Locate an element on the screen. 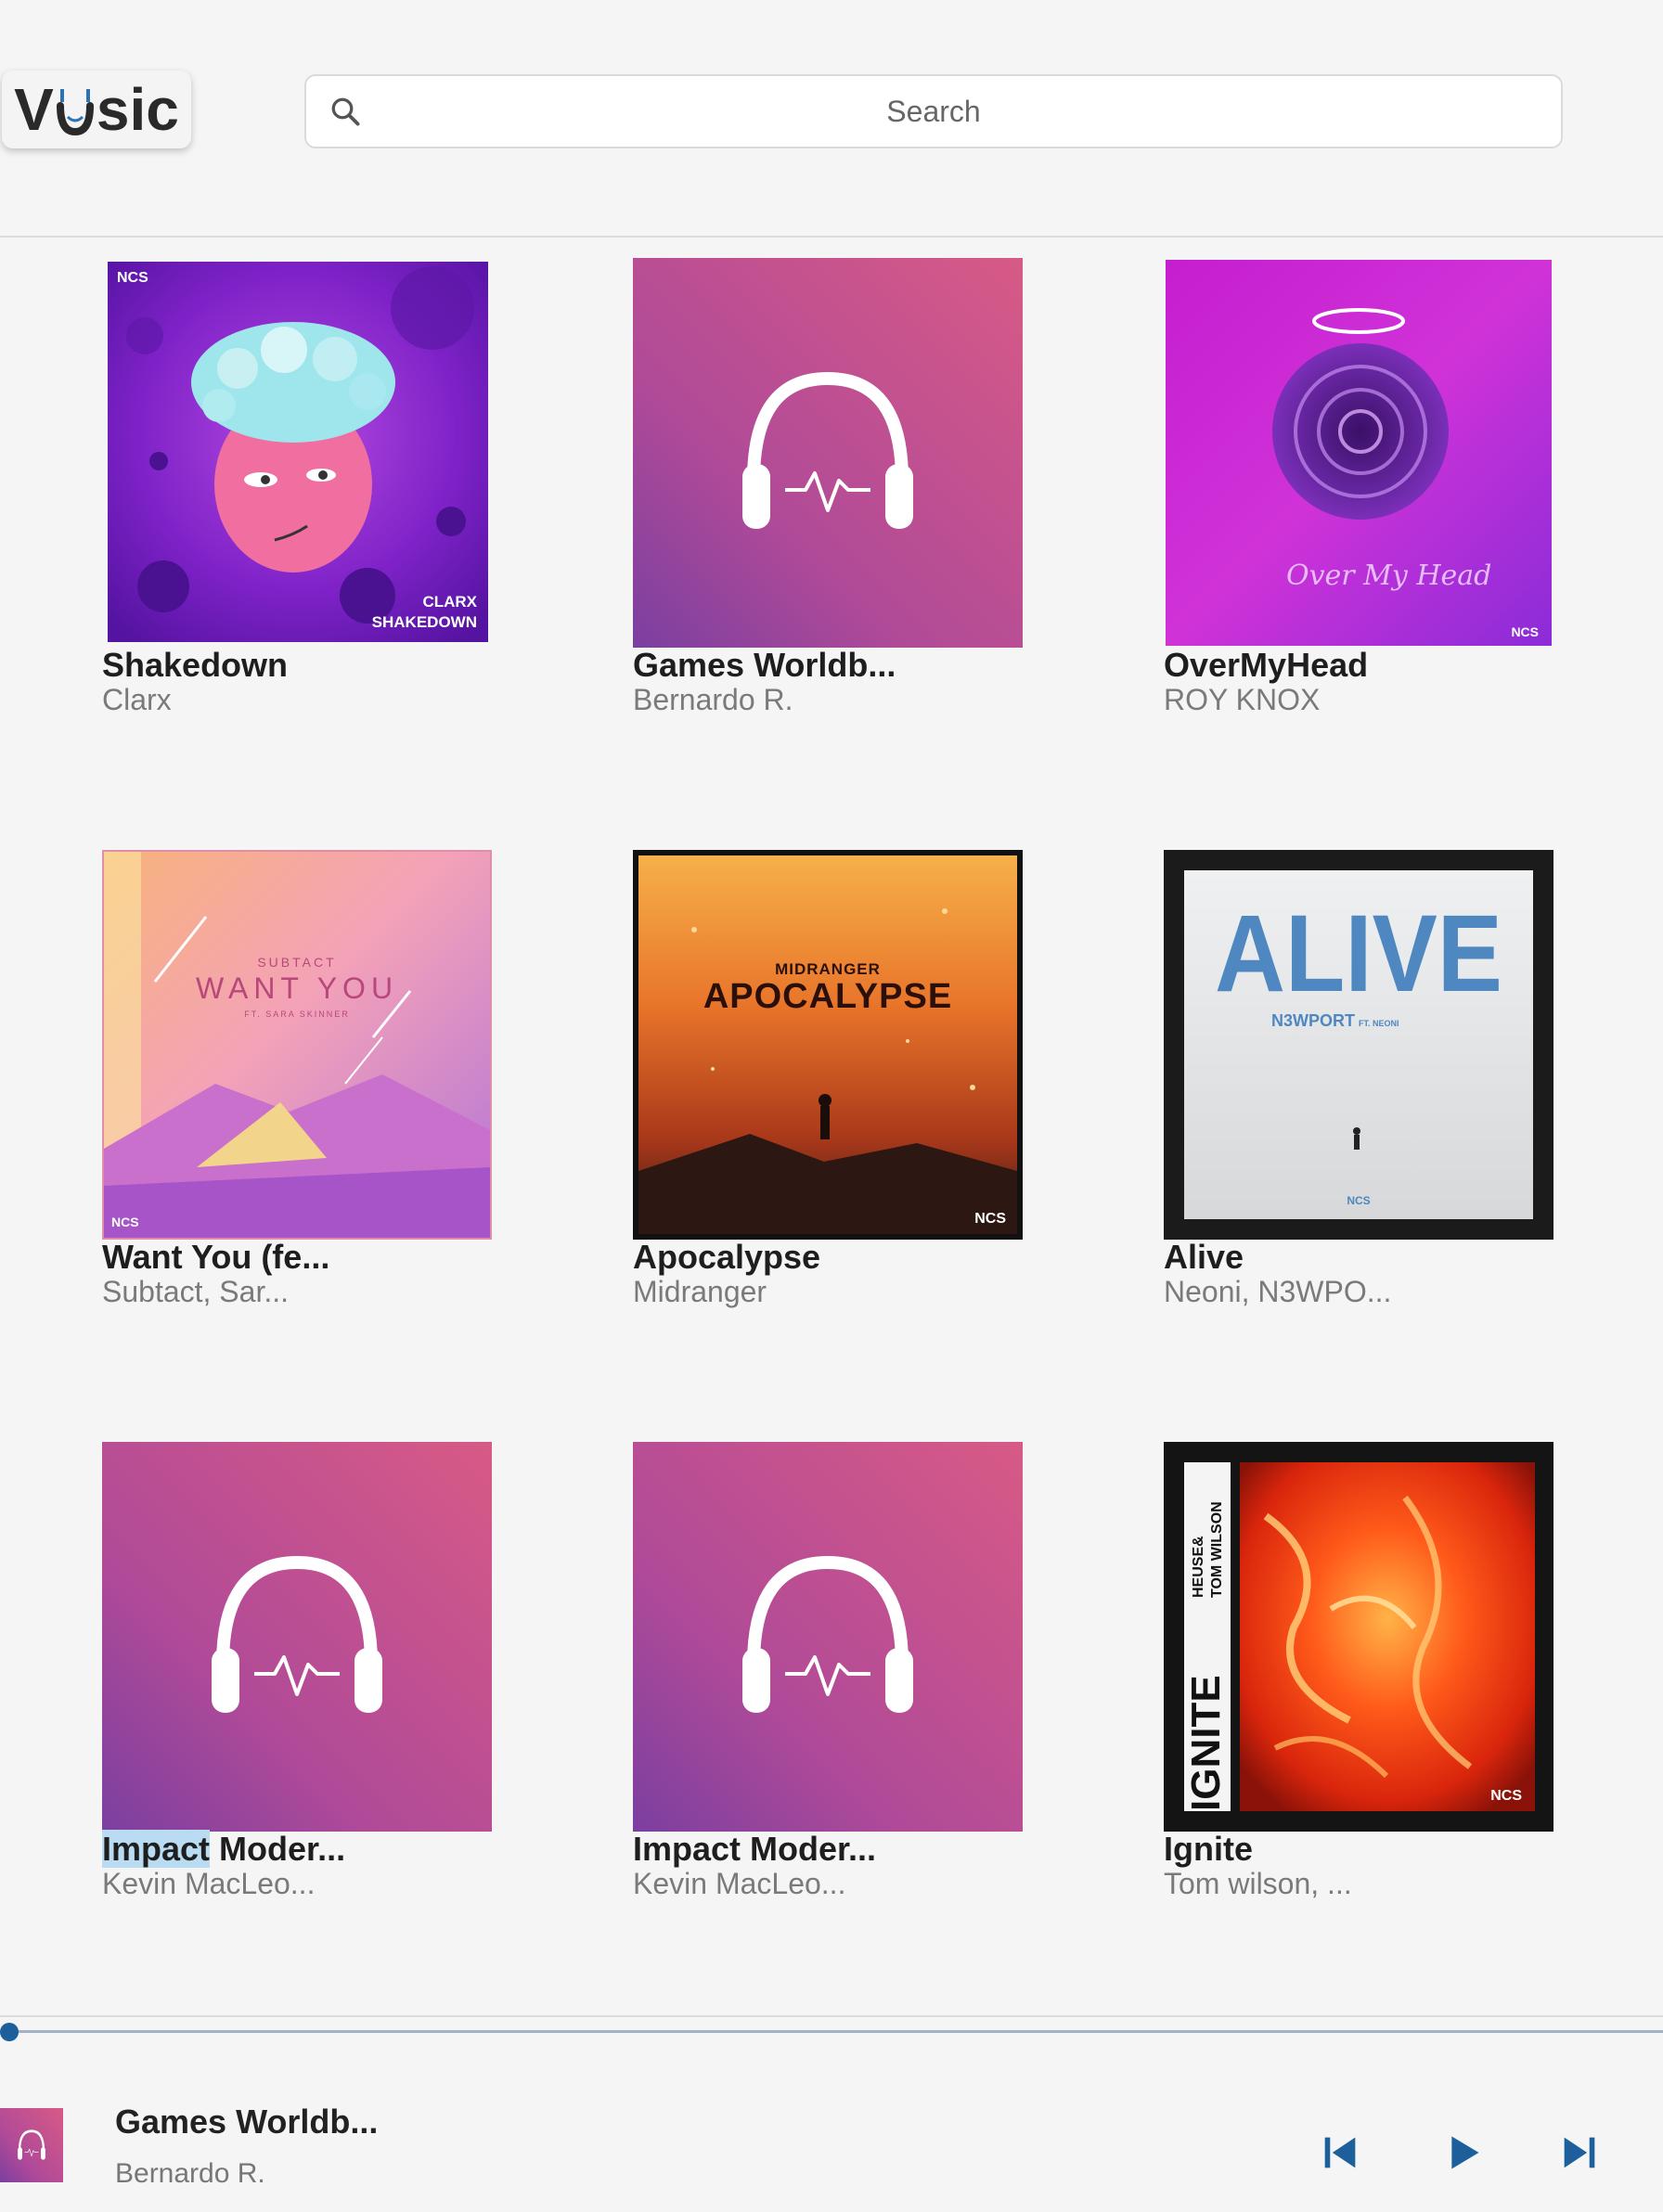  cover-artist: HEUSE& is located at coordinates (1199, 1567).